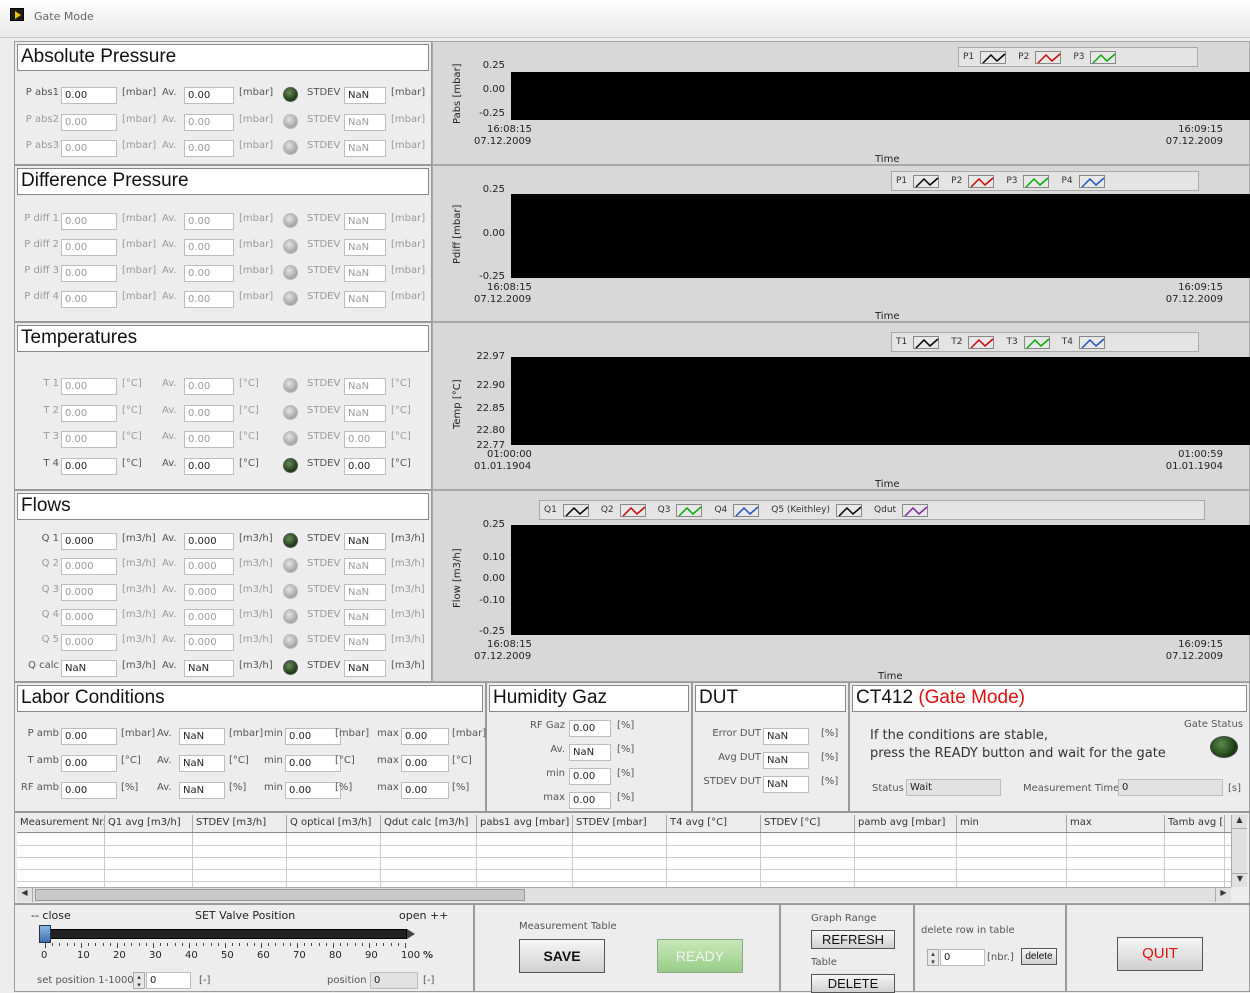 The width and height of the screenshot is (1250, 993). Describe the element at coordinates (61, 823) in the screenshot. I see `table-column-header: Measurement Nr.` at that location.